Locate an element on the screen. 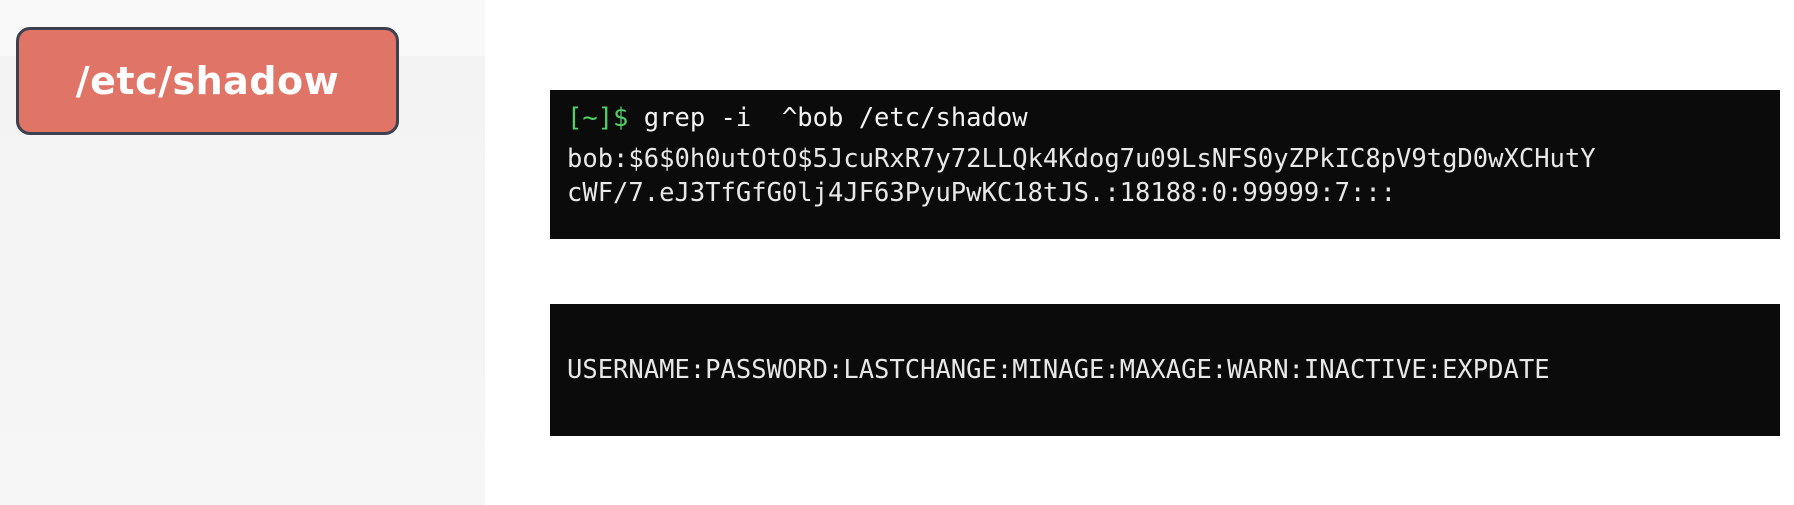  shell-prompt: [~]$ is located at coordinates (598, 118).